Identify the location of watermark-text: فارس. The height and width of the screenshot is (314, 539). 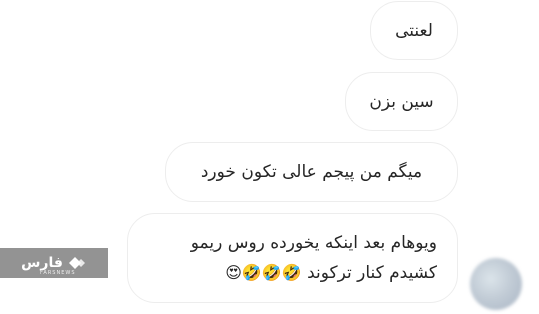
(42, 263).